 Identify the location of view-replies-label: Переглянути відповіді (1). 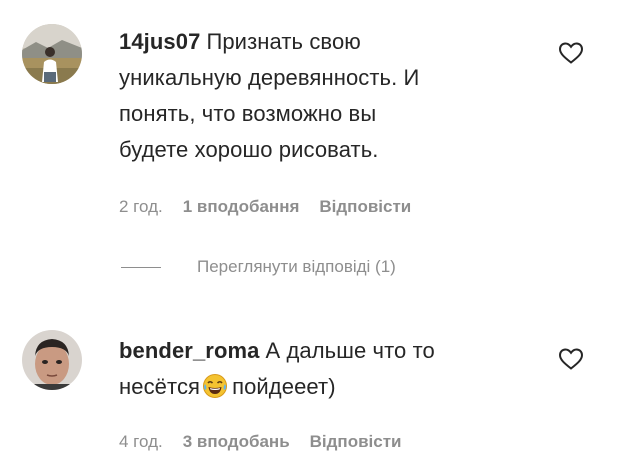
(296, 266).